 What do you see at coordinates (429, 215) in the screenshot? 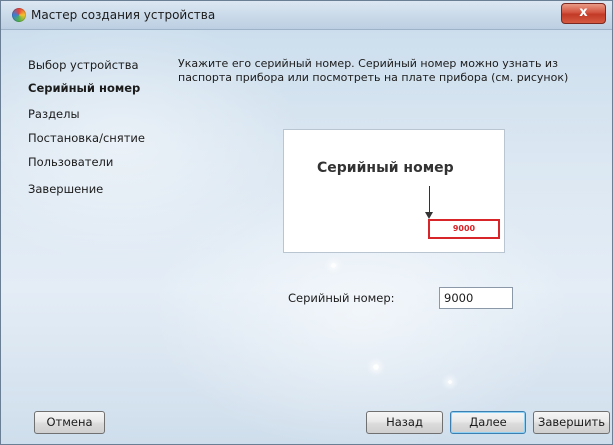
I see `arrow-head-icon` at bounding box center [429, 215].